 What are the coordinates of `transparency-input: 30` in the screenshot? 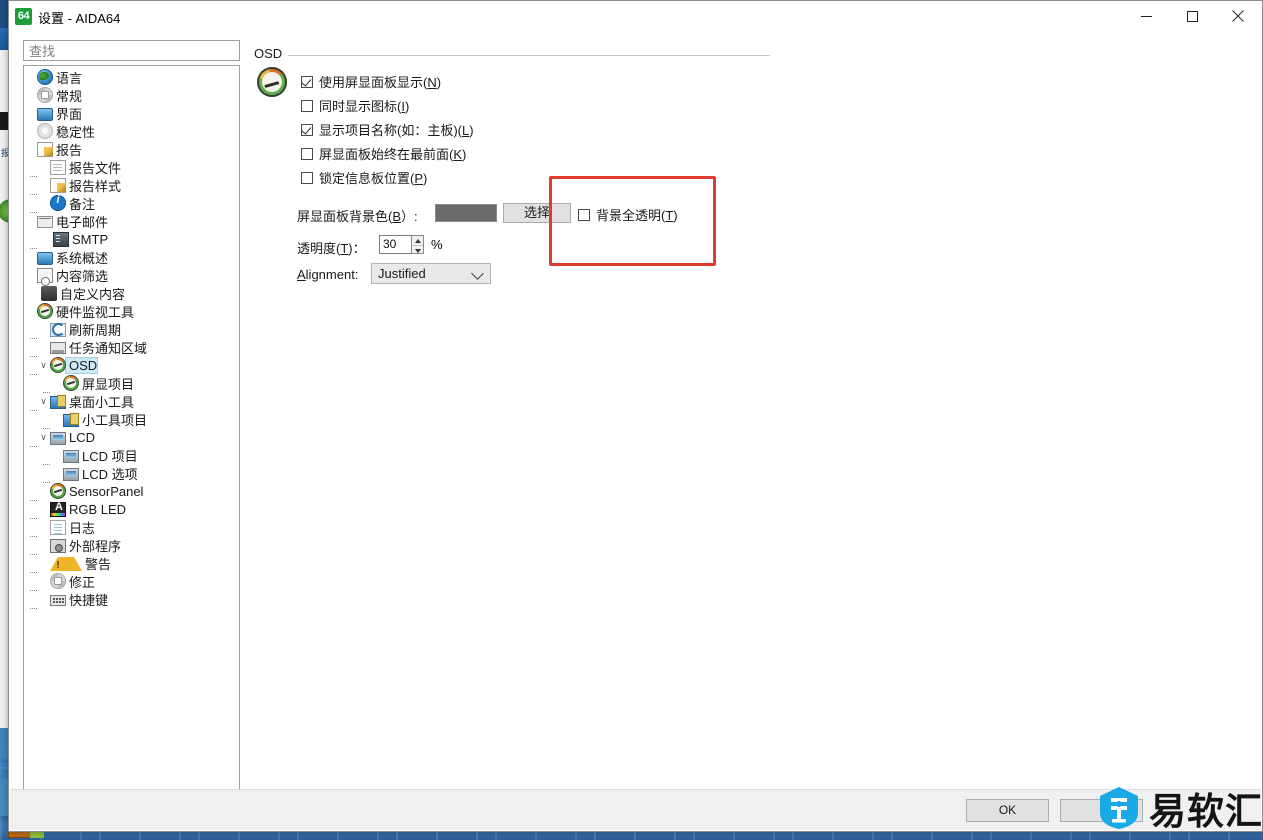 It's located at (395, 244).